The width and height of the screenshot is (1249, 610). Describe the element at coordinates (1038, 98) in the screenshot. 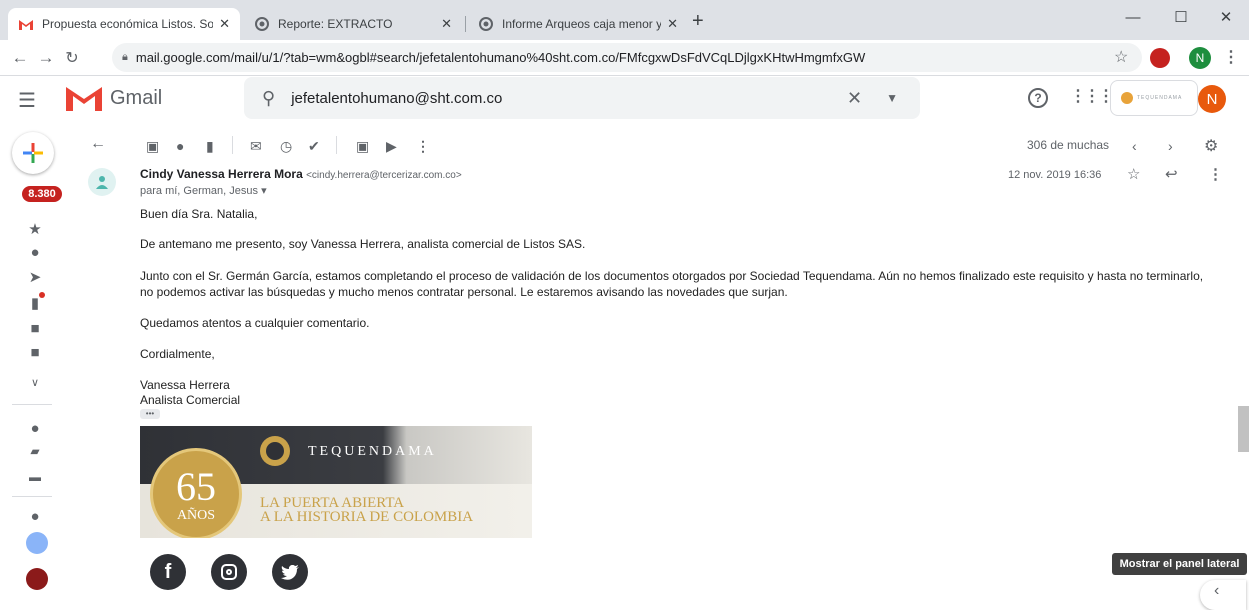

I see `help-icon: ?` at that location.